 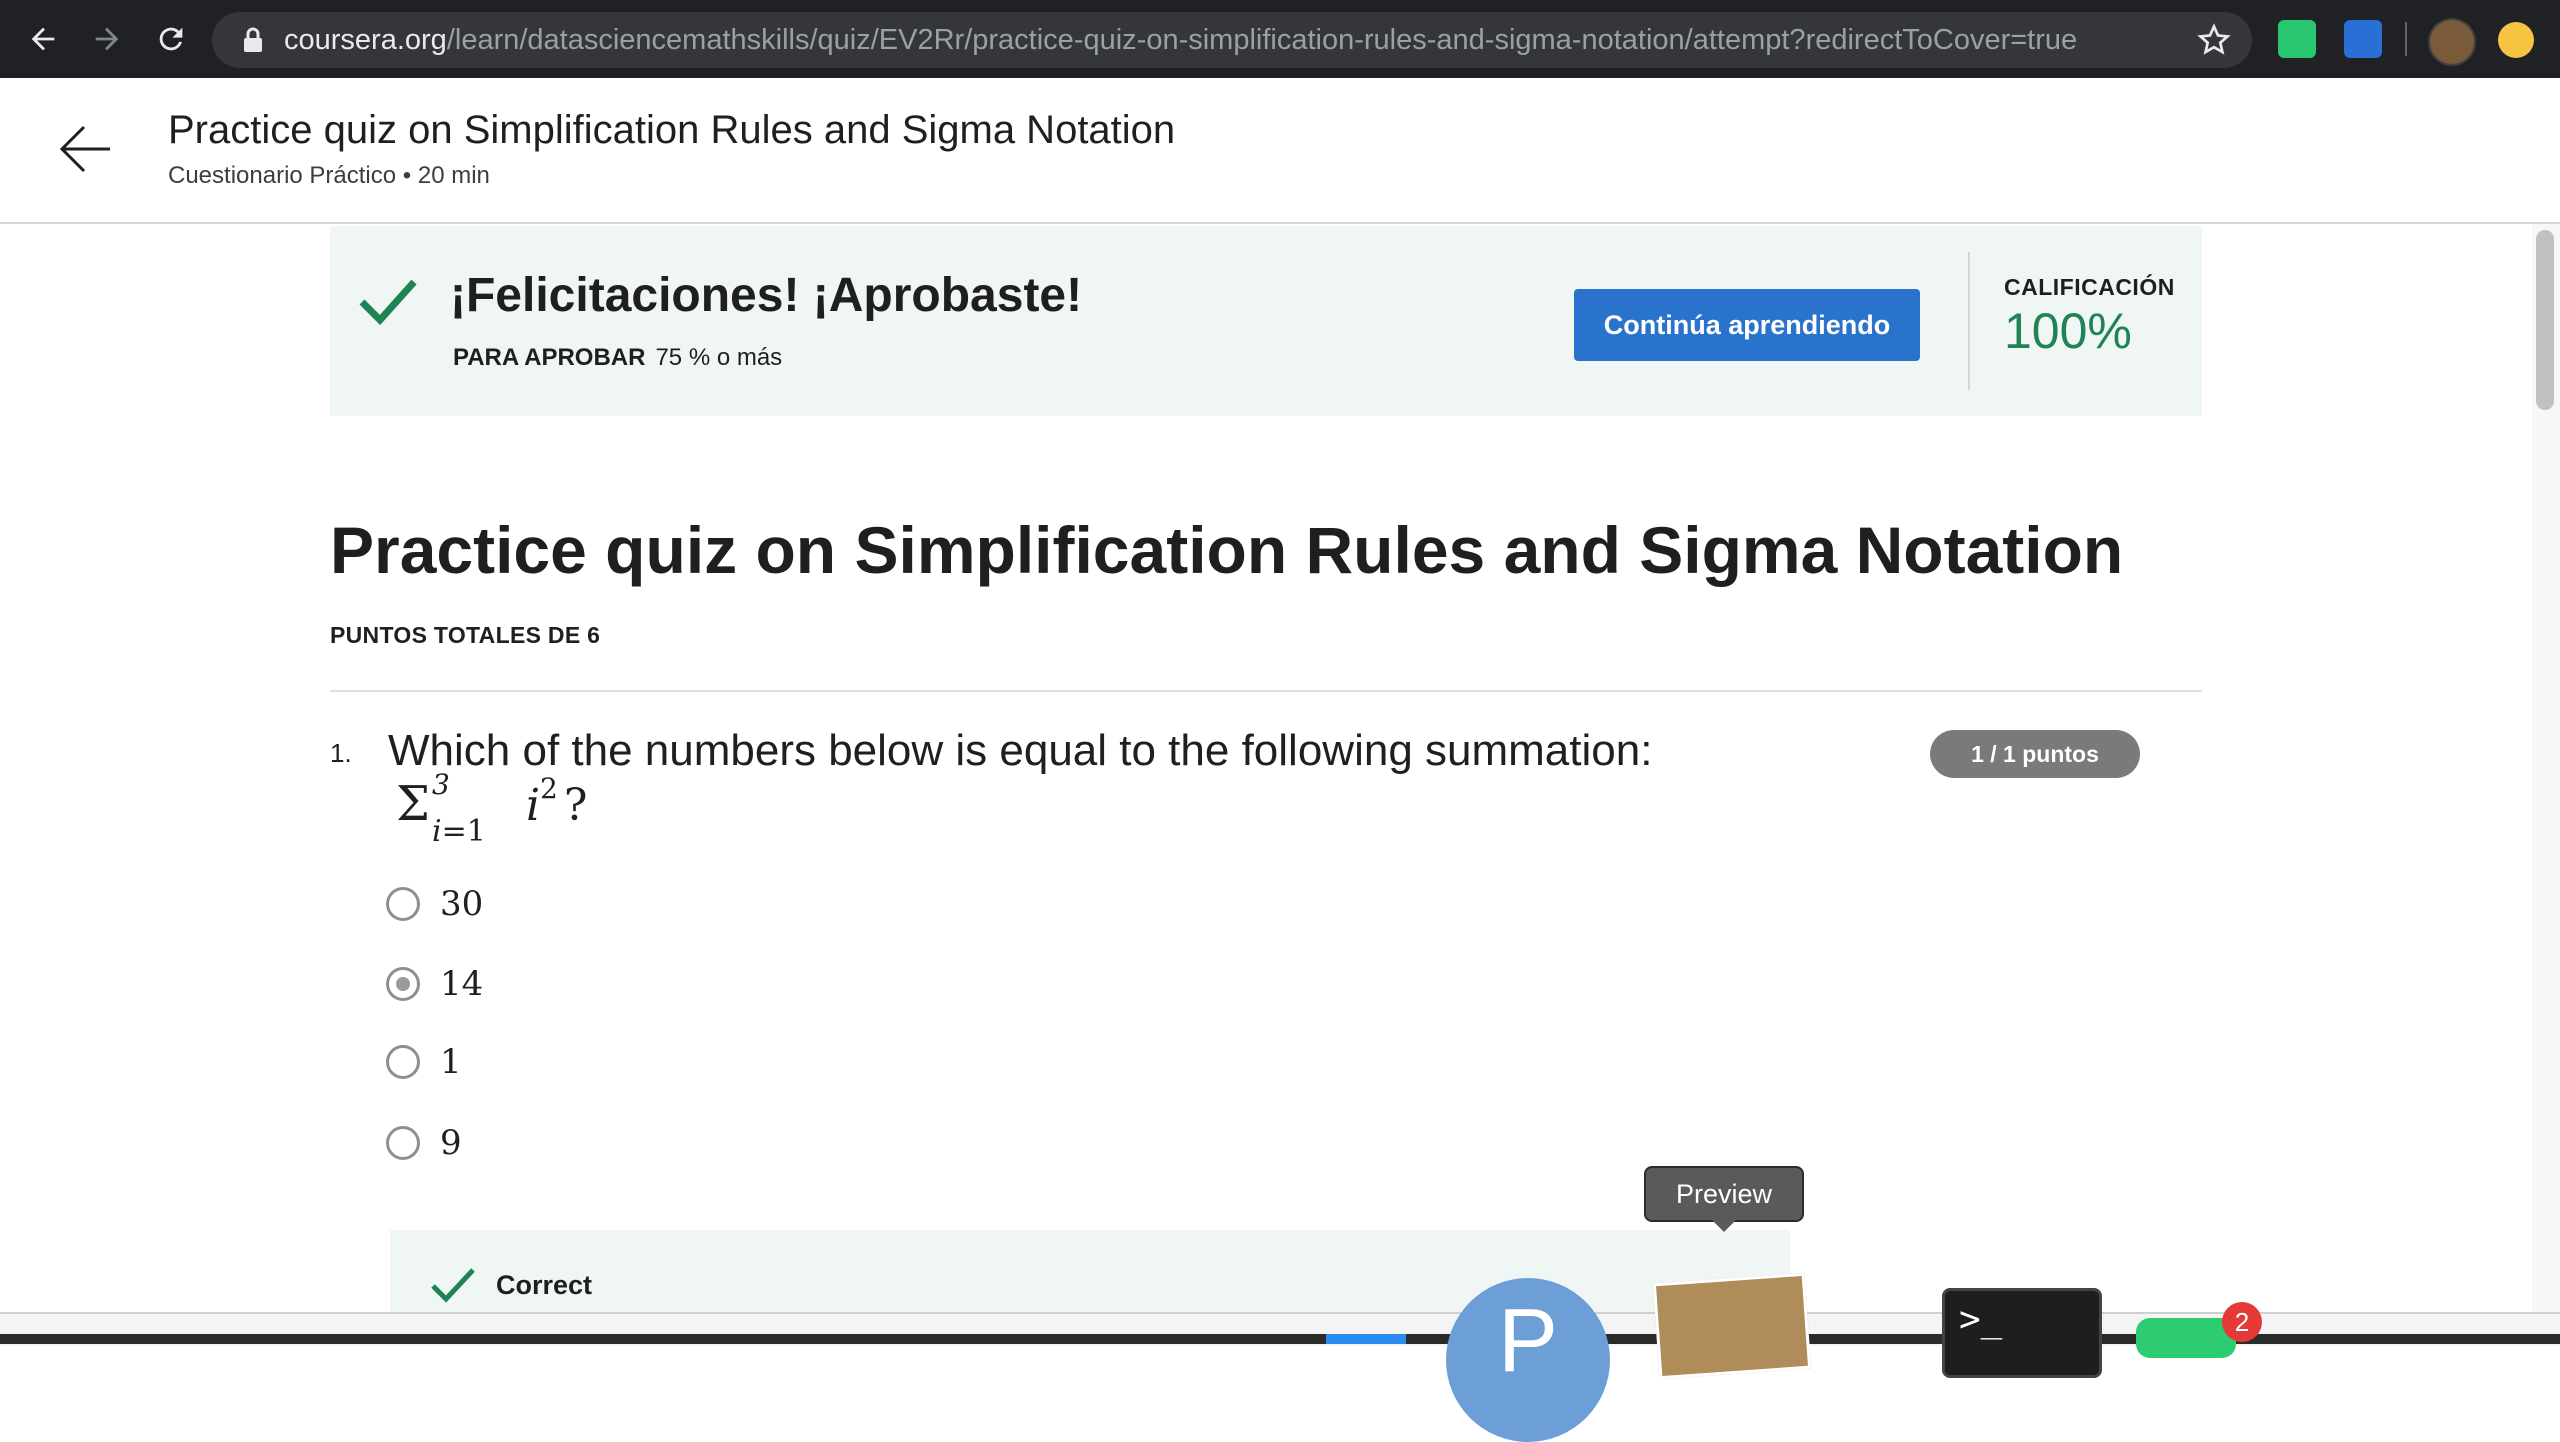 I want to click on option-label: 1, so click(x=451, y=1062).